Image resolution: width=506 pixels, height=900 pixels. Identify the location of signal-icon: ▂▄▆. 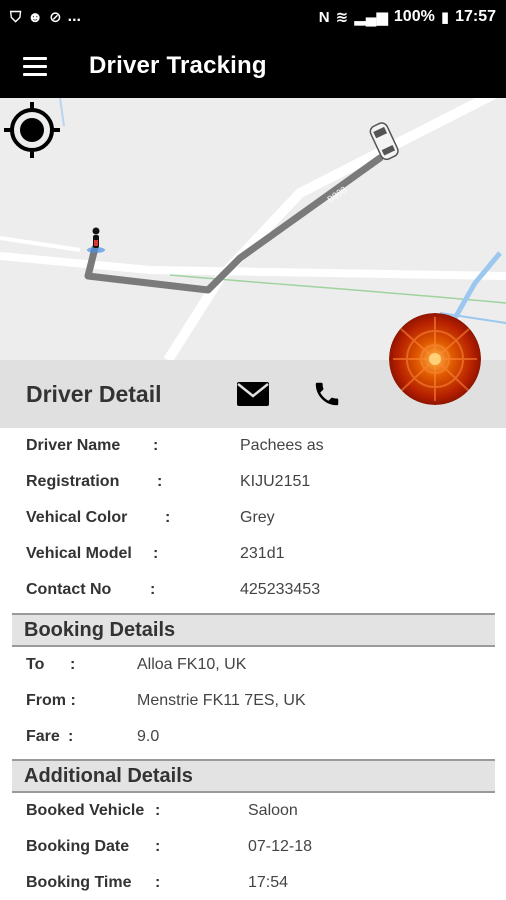
(371, 17).